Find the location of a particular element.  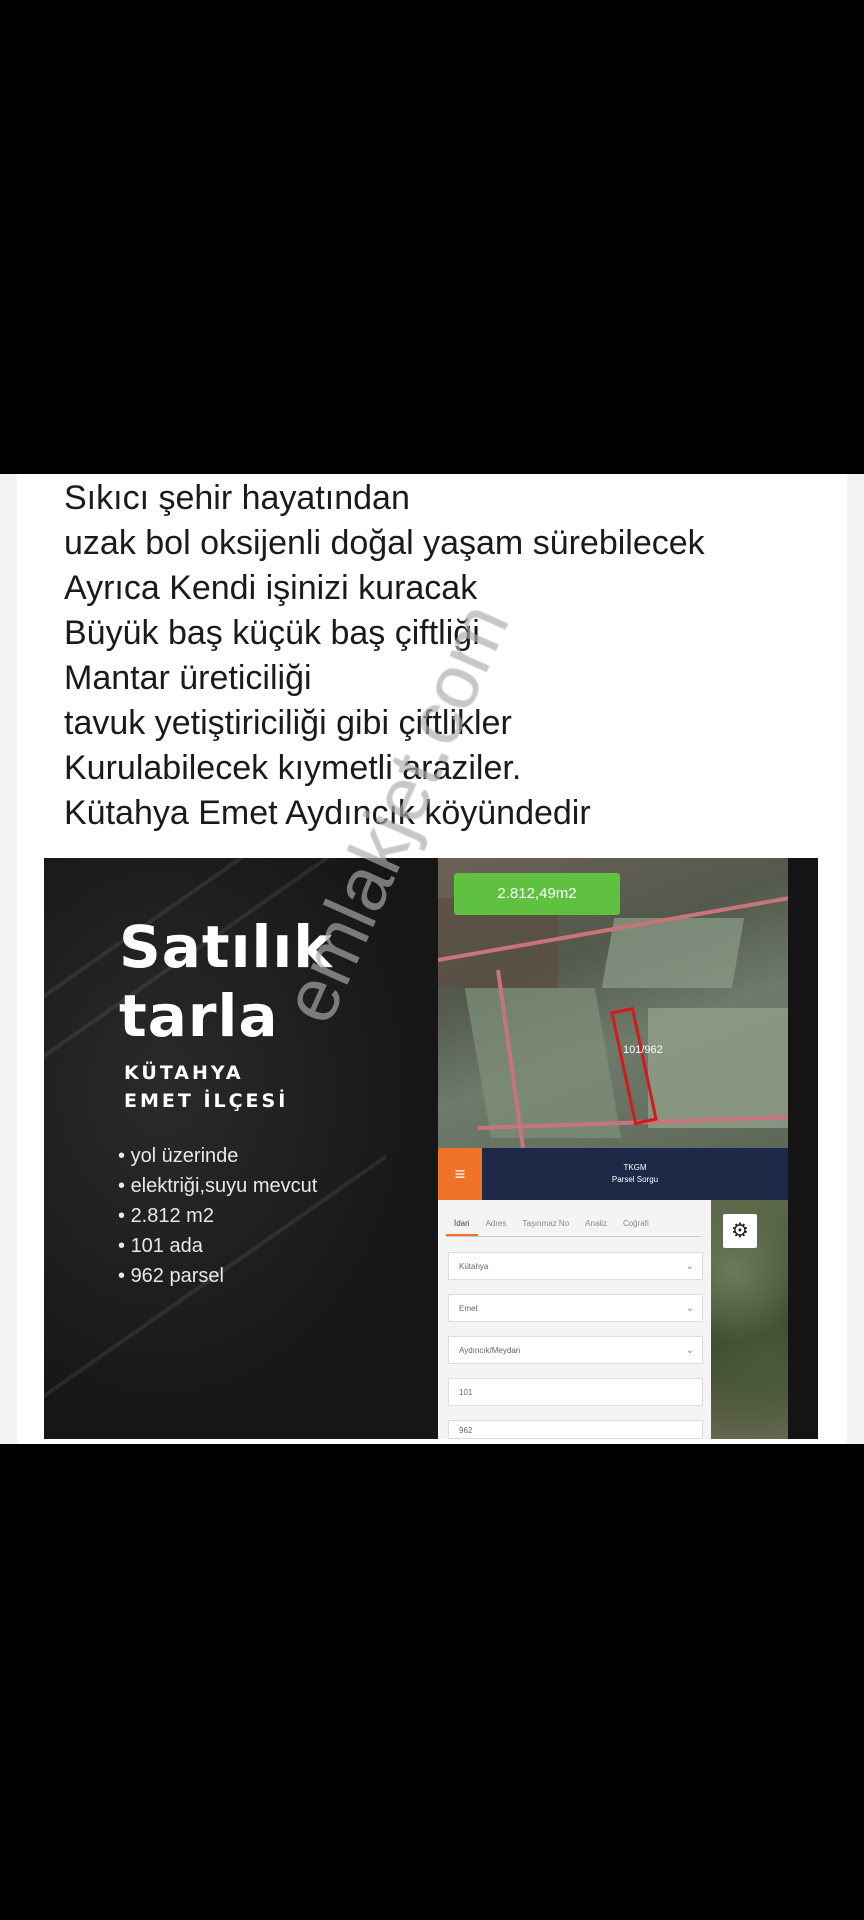

province-select: Kütahya ⌄ is located at coordinates (575, 1266).